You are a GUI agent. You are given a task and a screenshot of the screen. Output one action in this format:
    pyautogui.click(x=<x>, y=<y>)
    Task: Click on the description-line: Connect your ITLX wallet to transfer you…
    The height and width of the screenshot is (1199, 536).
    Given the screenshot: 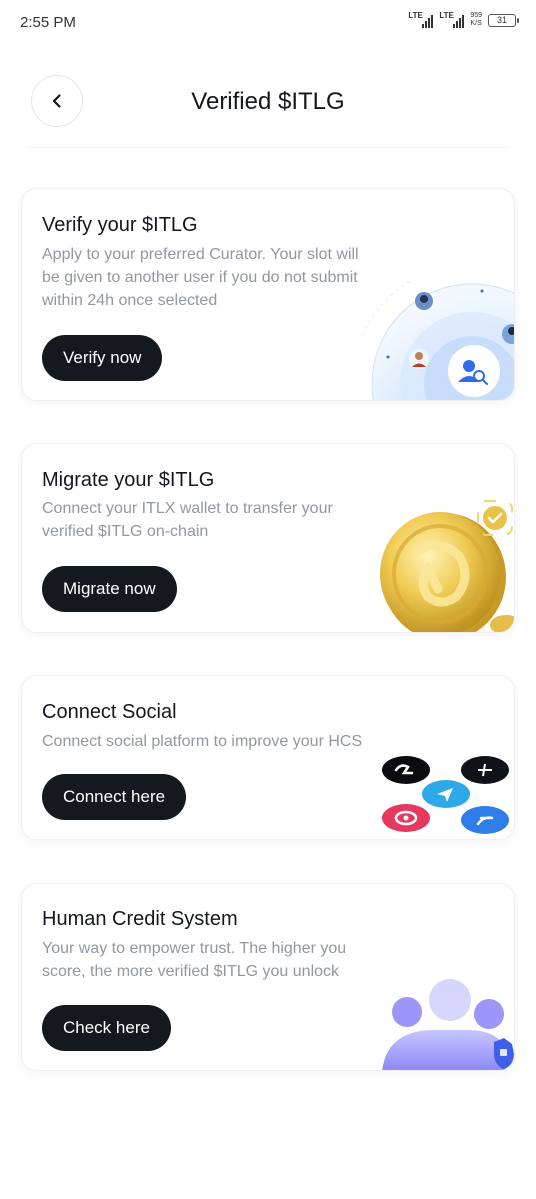 What is the action you would take?
    pyautogui.click(x=187, y=508)
    